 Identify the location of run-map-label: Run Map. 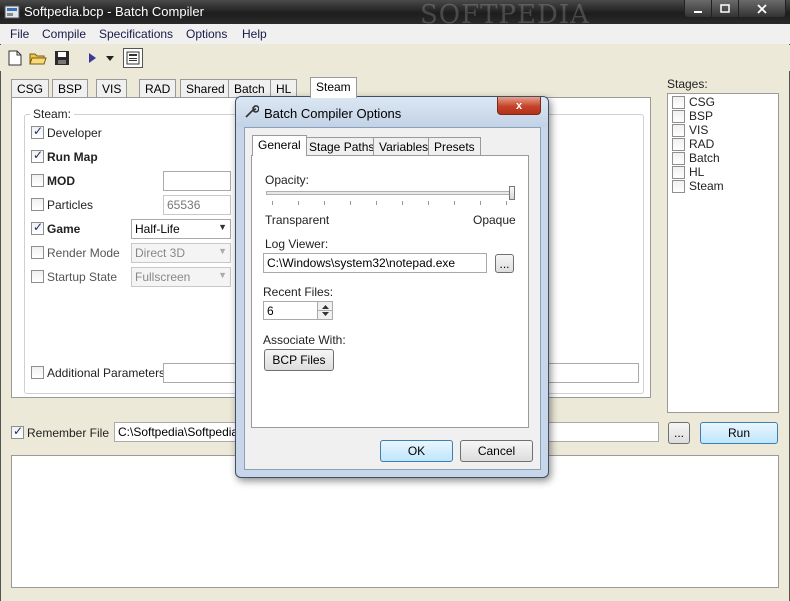
(72, 157).